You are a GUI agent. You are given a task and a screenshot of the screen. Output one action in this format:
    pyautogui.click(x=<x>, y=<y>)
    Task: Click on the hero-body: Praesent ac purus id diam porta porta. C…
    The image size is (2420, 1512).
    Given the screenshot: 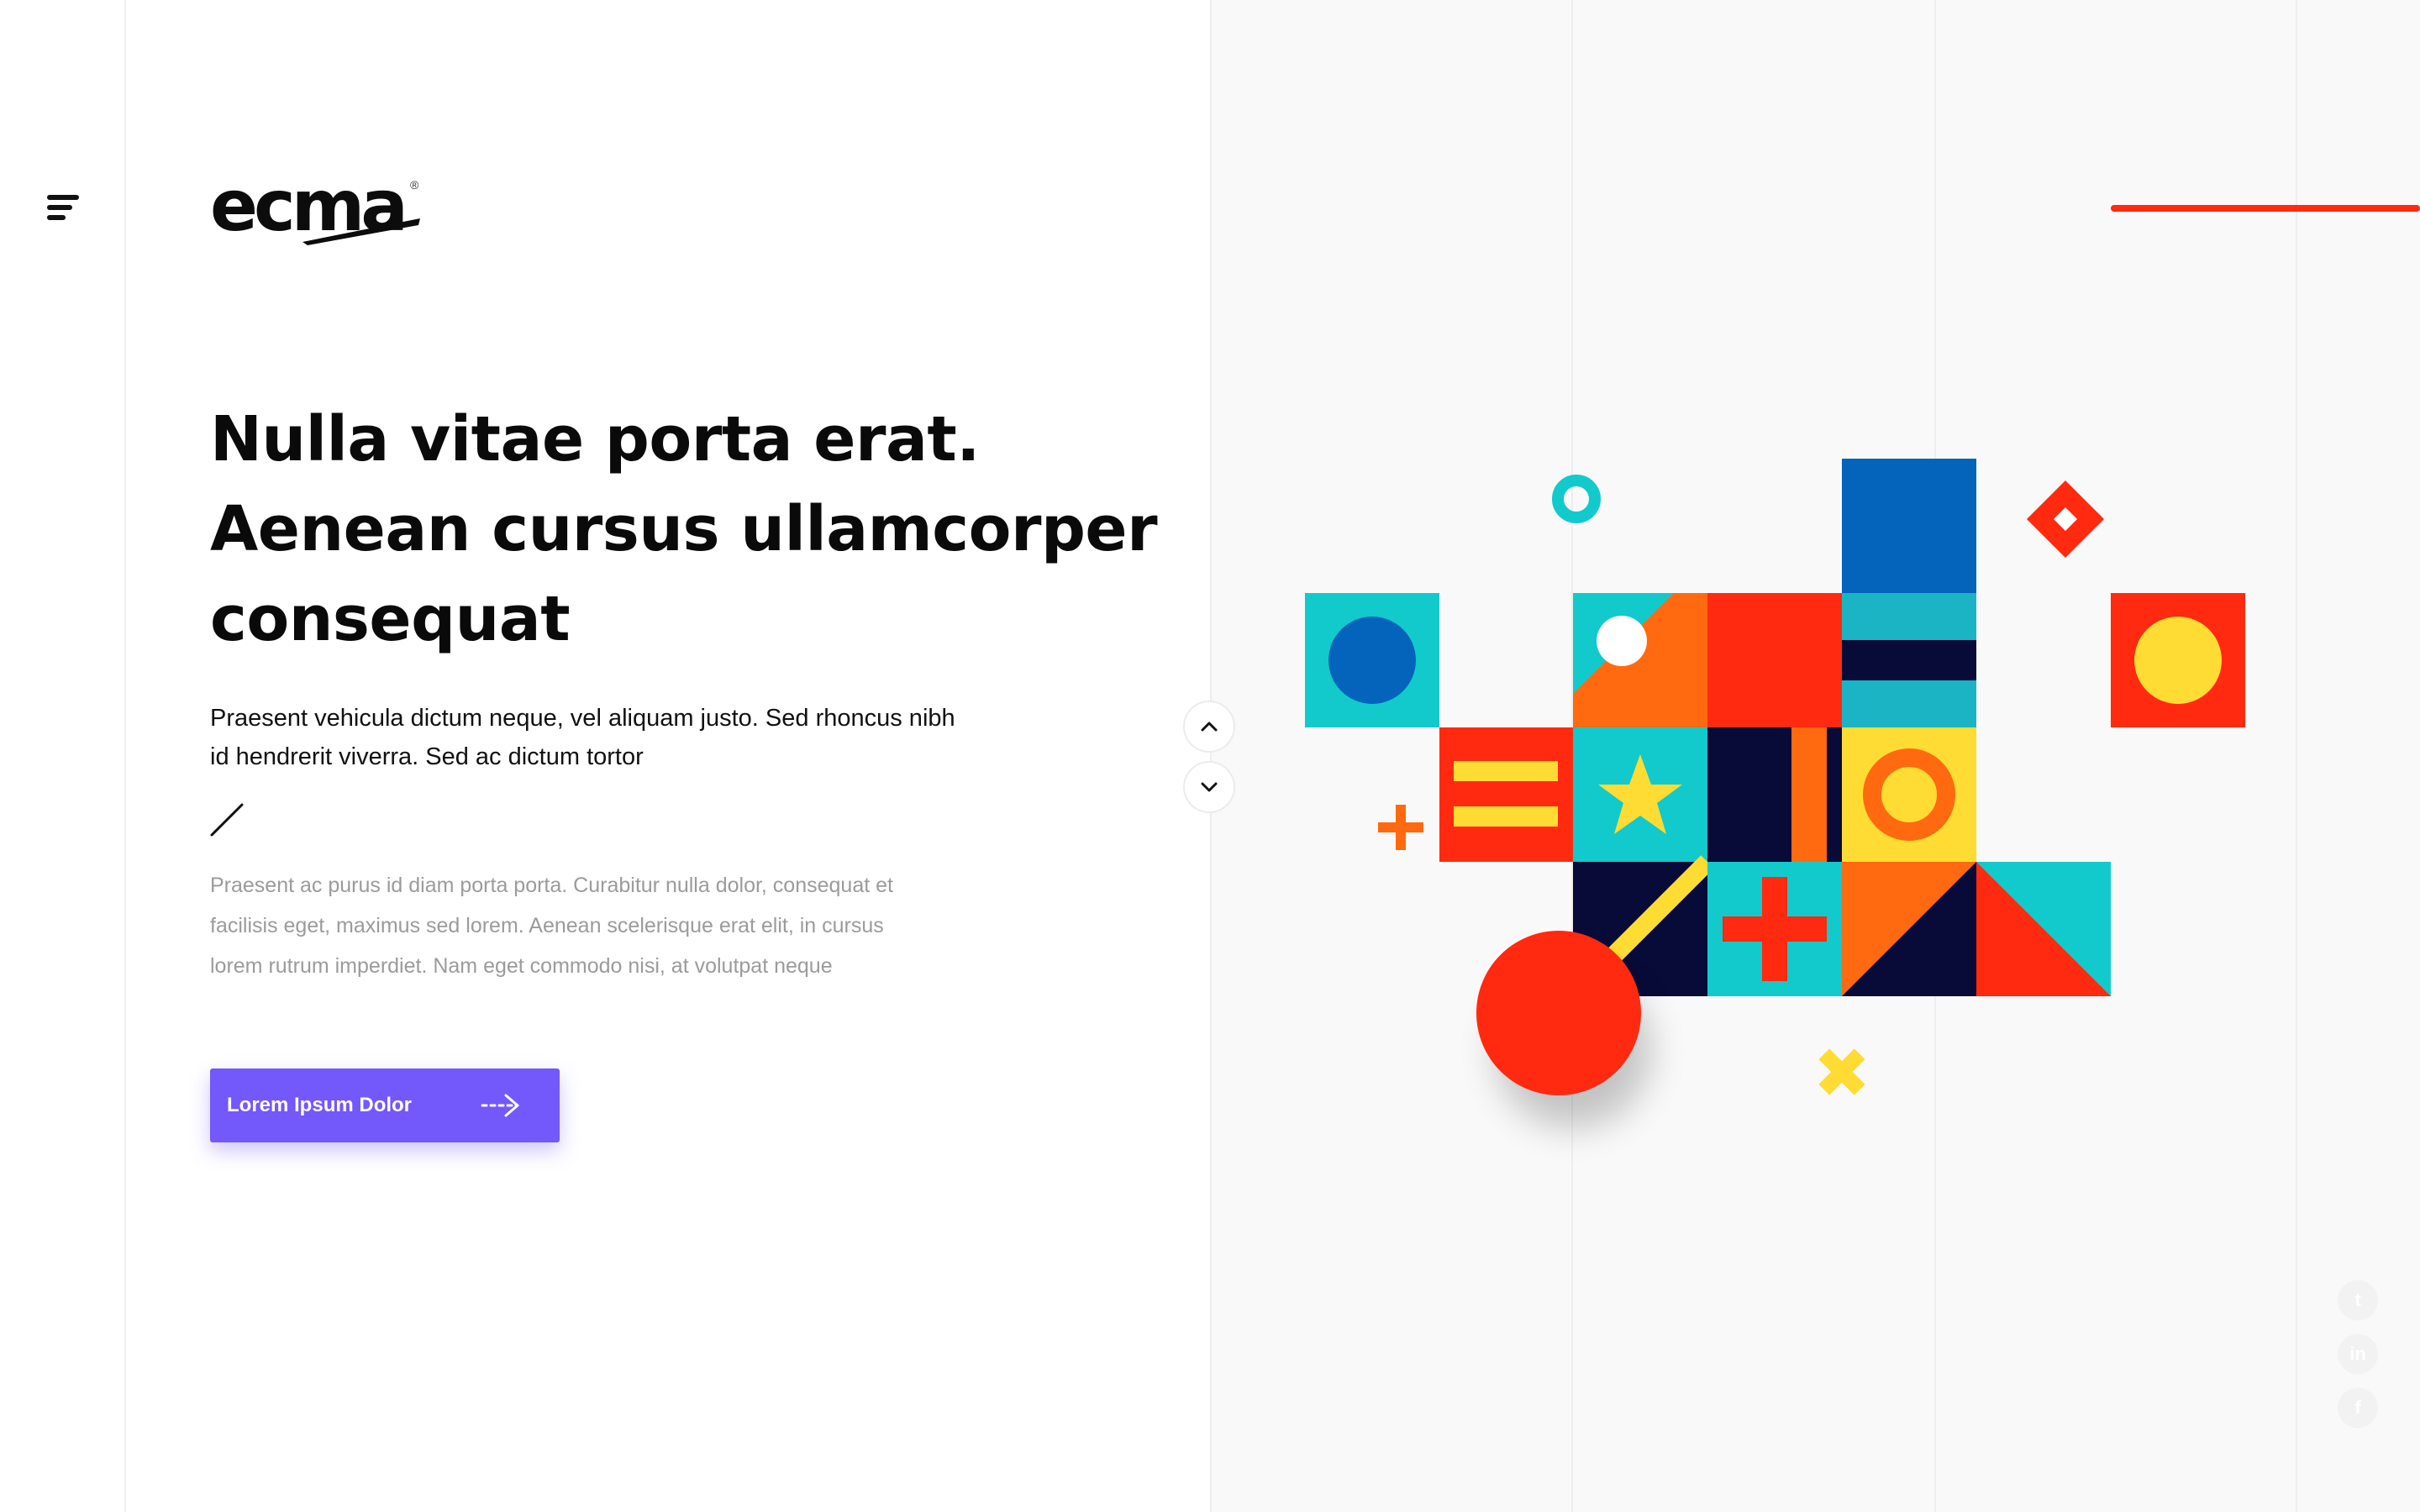 What is the action you would take?
    pyautogui.click(x=552, y=926)
    